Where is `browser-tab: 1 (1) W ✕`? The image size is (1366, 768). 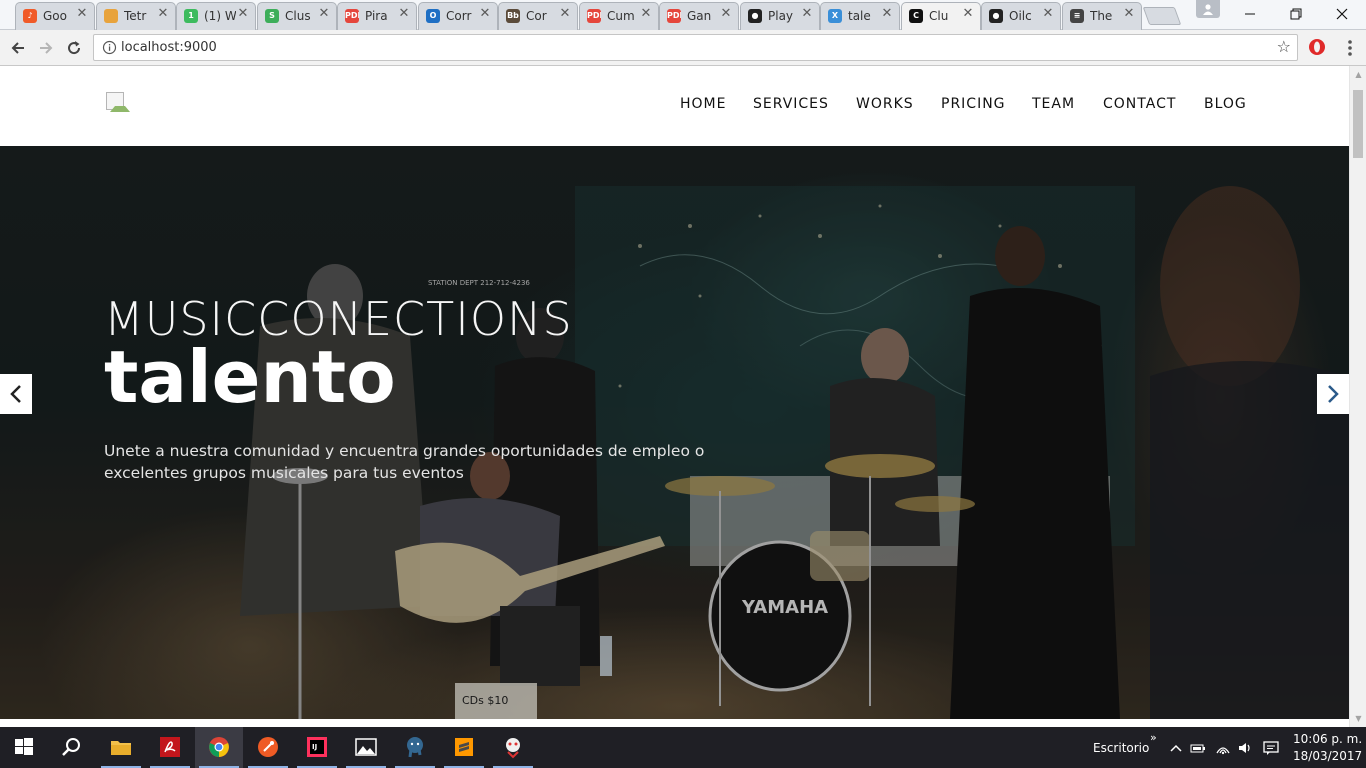
browser-tab: 1 (1) W ✕ is located at coordinates (216, 16).